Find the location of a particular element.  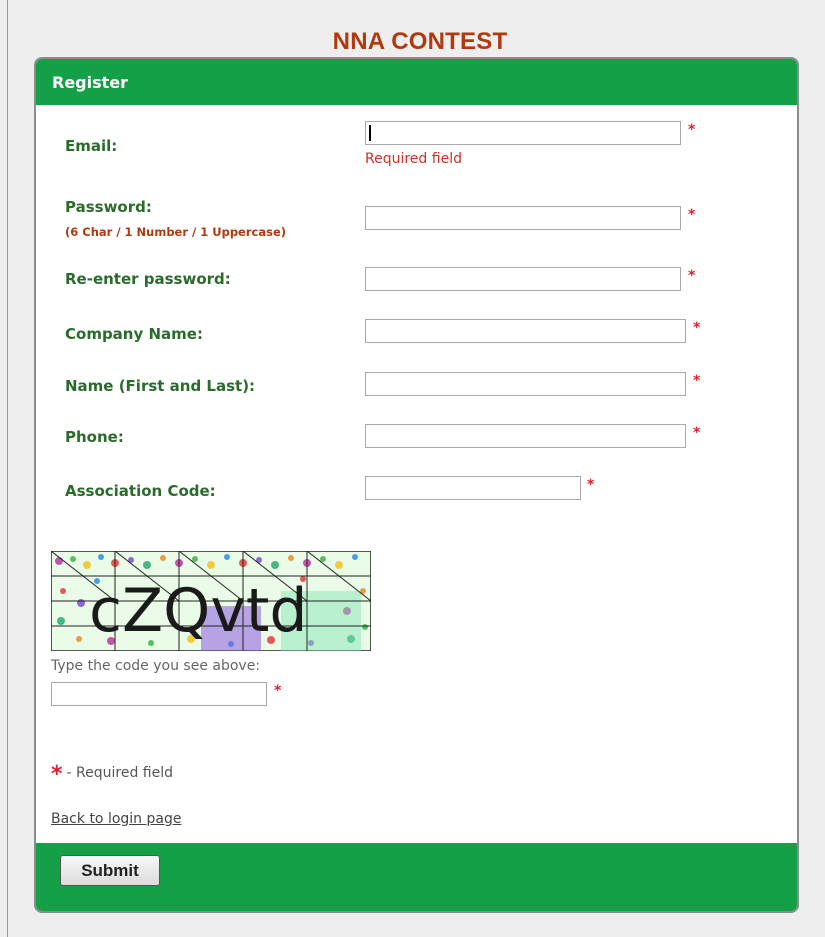

submit-button: Submit is located at coordinates (110, 870).